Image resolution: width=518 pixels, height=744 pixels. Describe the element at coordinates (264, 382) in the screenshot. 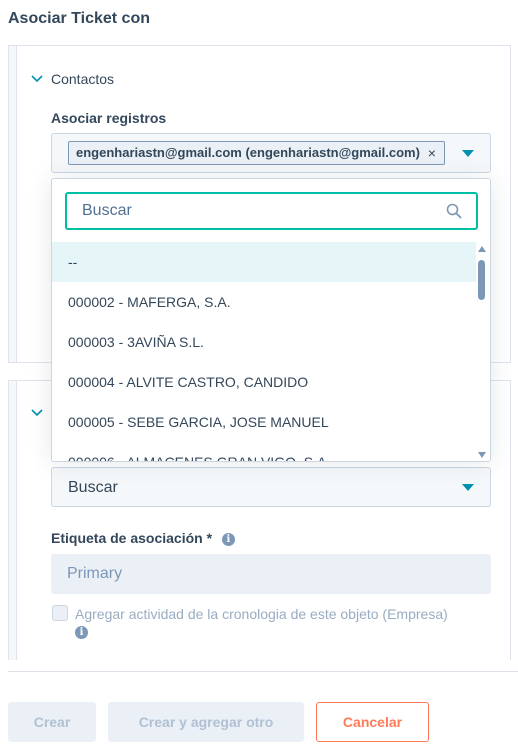

I see `option-item: 000004 - ALVITE CASTRO, CANDIDO` at that location.